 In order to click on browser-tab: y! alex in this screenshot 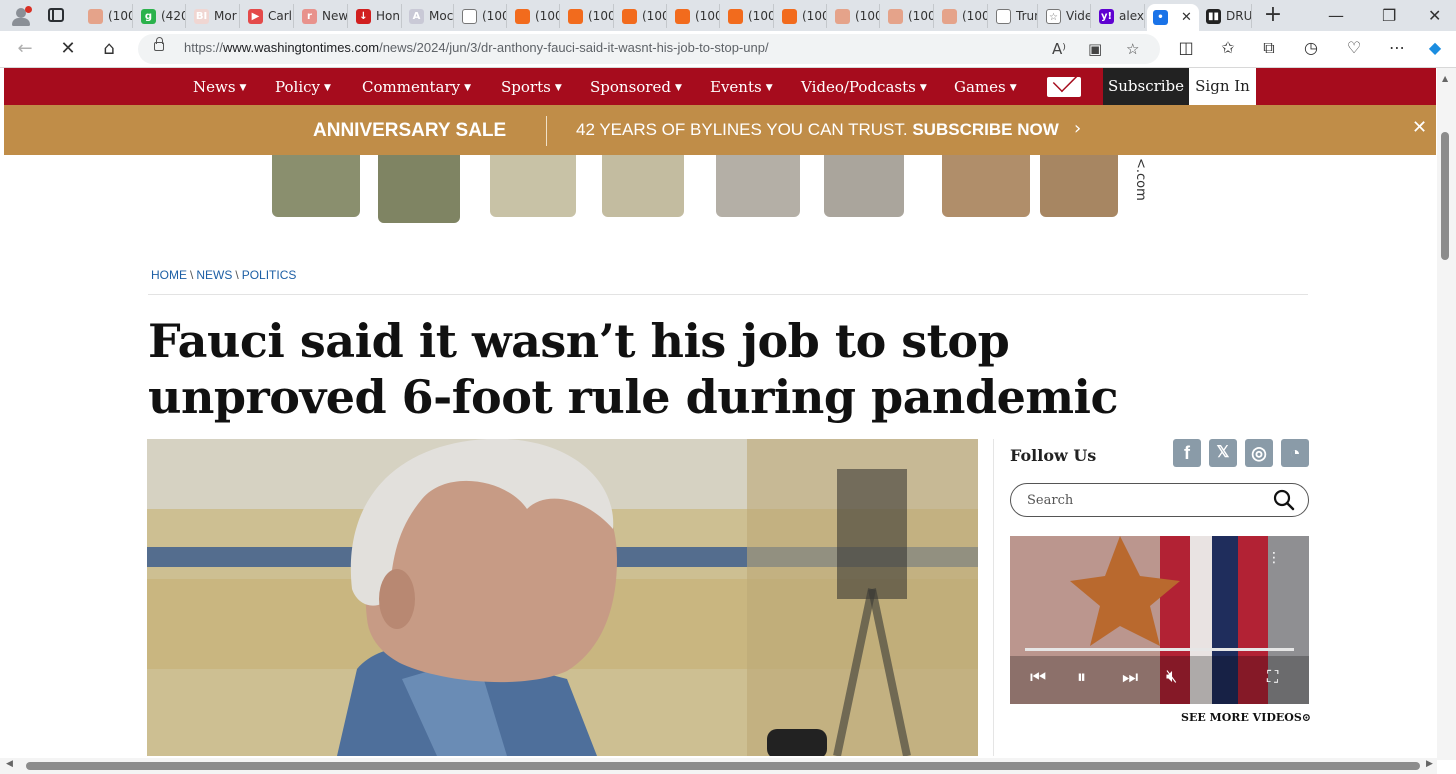, I will do `click(1119, 16)`.